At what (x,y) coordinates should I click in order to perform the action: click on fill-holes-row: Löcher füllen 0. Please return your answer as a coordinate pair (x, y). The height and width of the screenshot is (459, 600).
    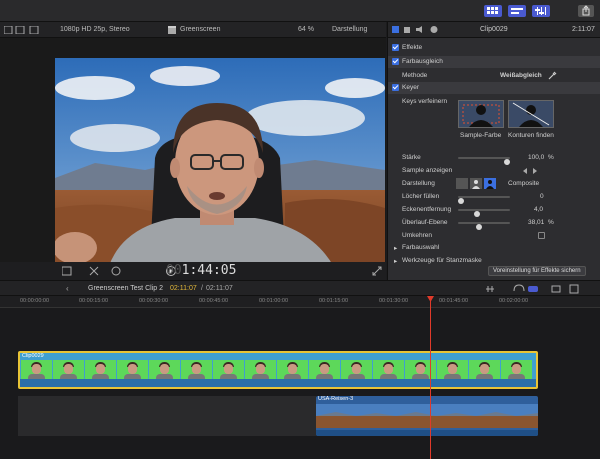
    Looking at the image, I should click on (494, 197).